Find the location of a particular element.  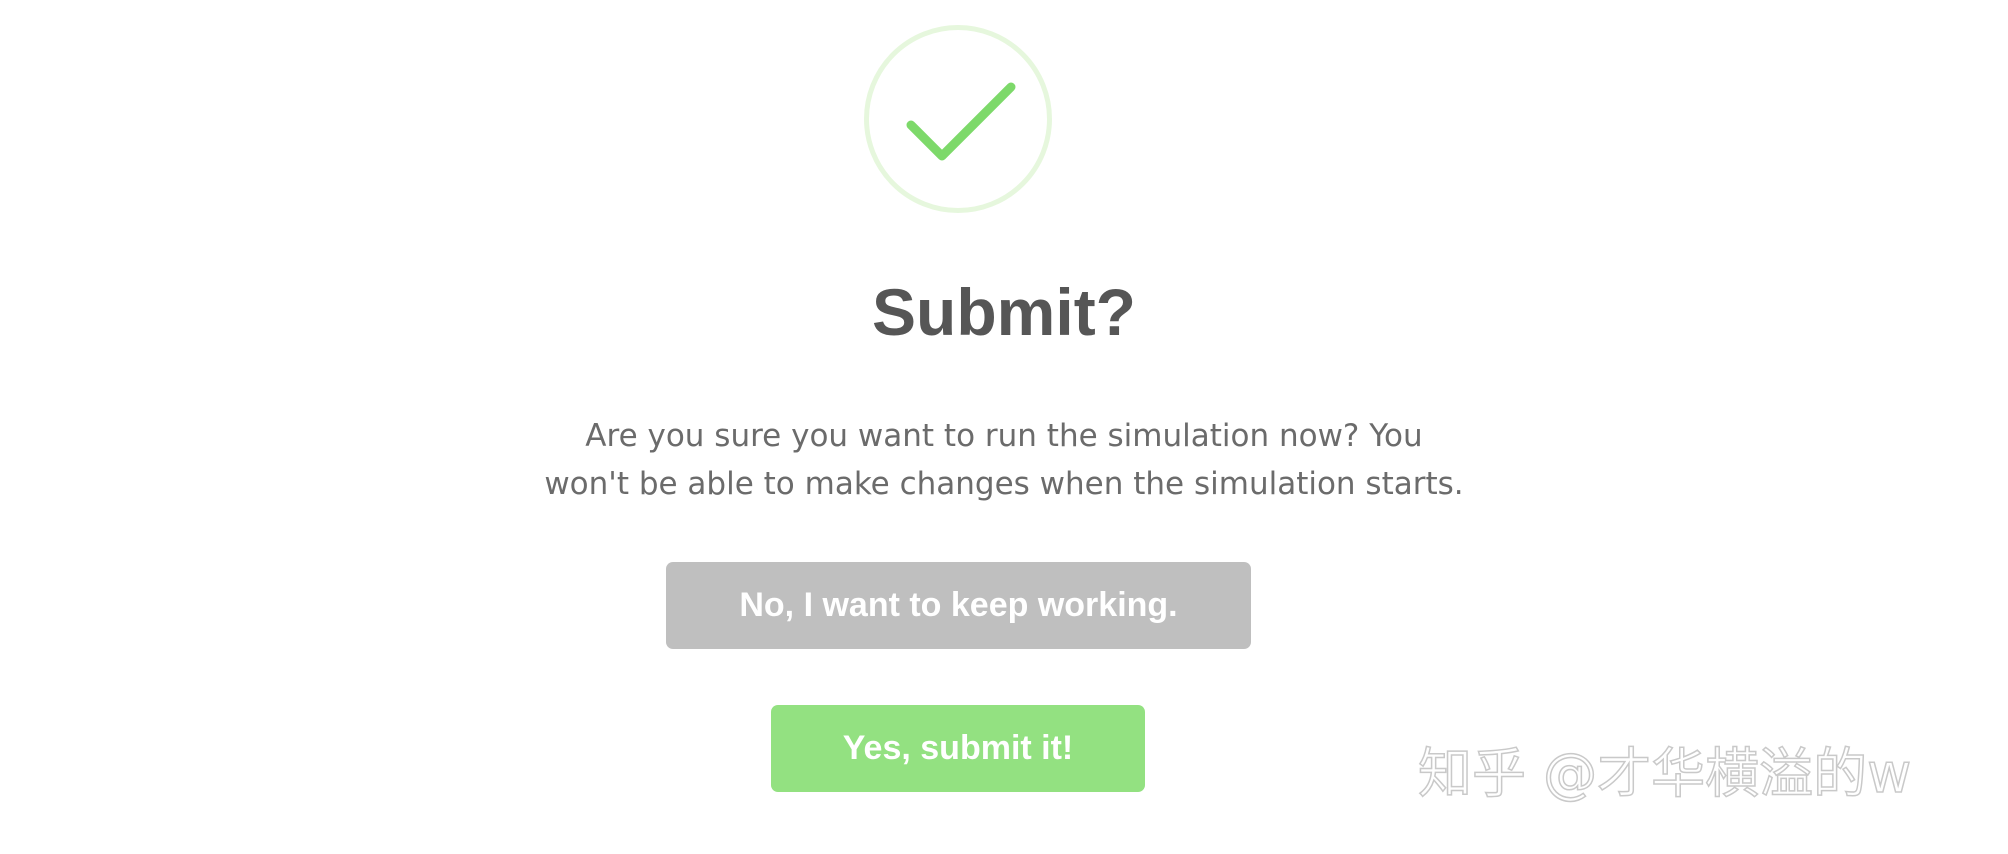

check-icon is located at coordinates (961, 121).